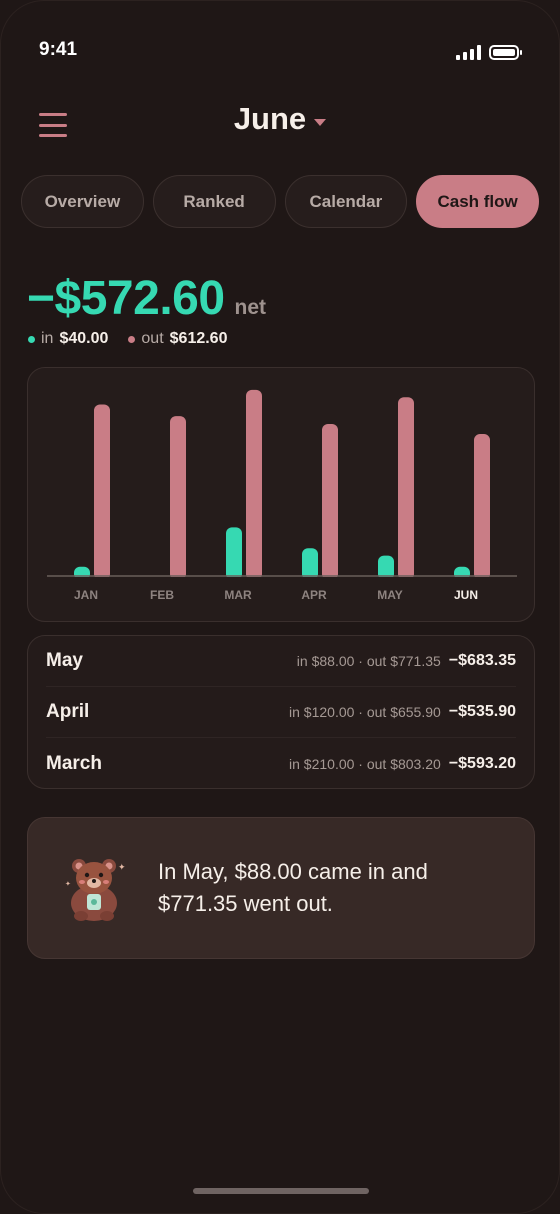  I want to click on x-tick-label: FEB, so click(162, 595).